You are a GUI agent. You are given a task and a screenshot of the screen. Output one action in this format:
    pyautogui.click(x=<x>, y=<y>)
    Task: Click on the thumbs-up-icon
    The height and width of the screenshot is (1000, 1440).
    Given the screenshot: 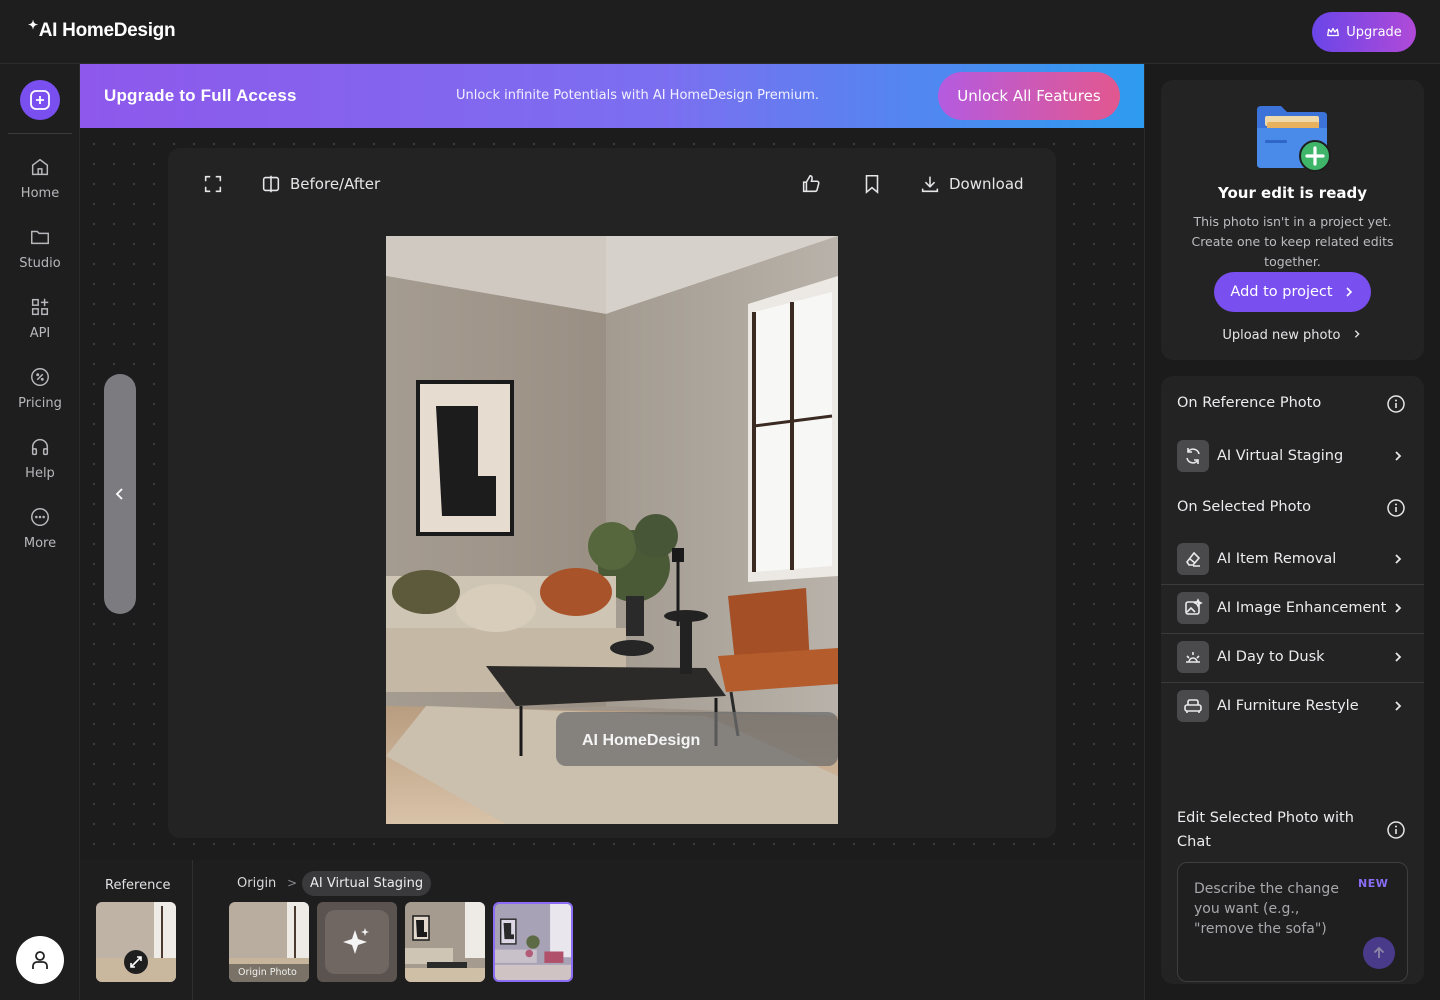 What is the action you would take?
    pyautogui.click(x=811, y=183)
    